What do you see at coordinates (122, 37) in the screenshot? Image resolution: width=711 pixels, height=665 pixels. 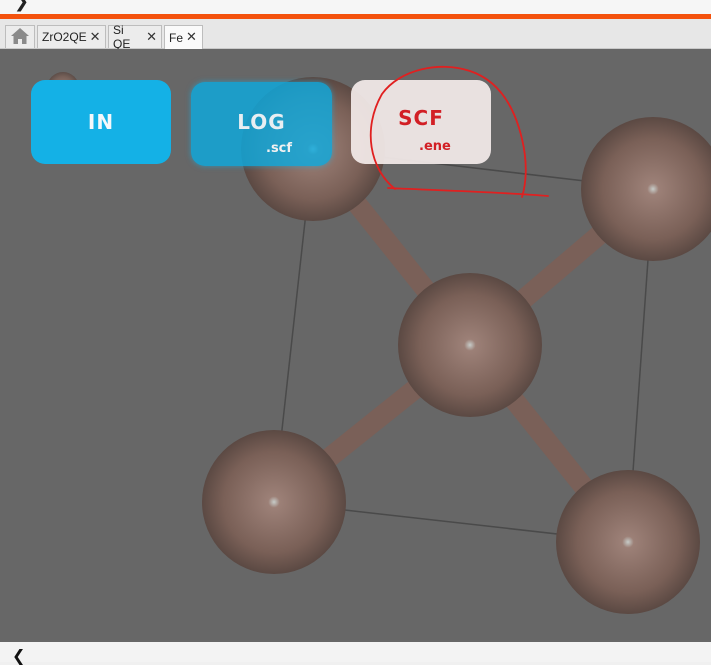 I see `tab-label: Si QE` at bounding box center [122, 37].